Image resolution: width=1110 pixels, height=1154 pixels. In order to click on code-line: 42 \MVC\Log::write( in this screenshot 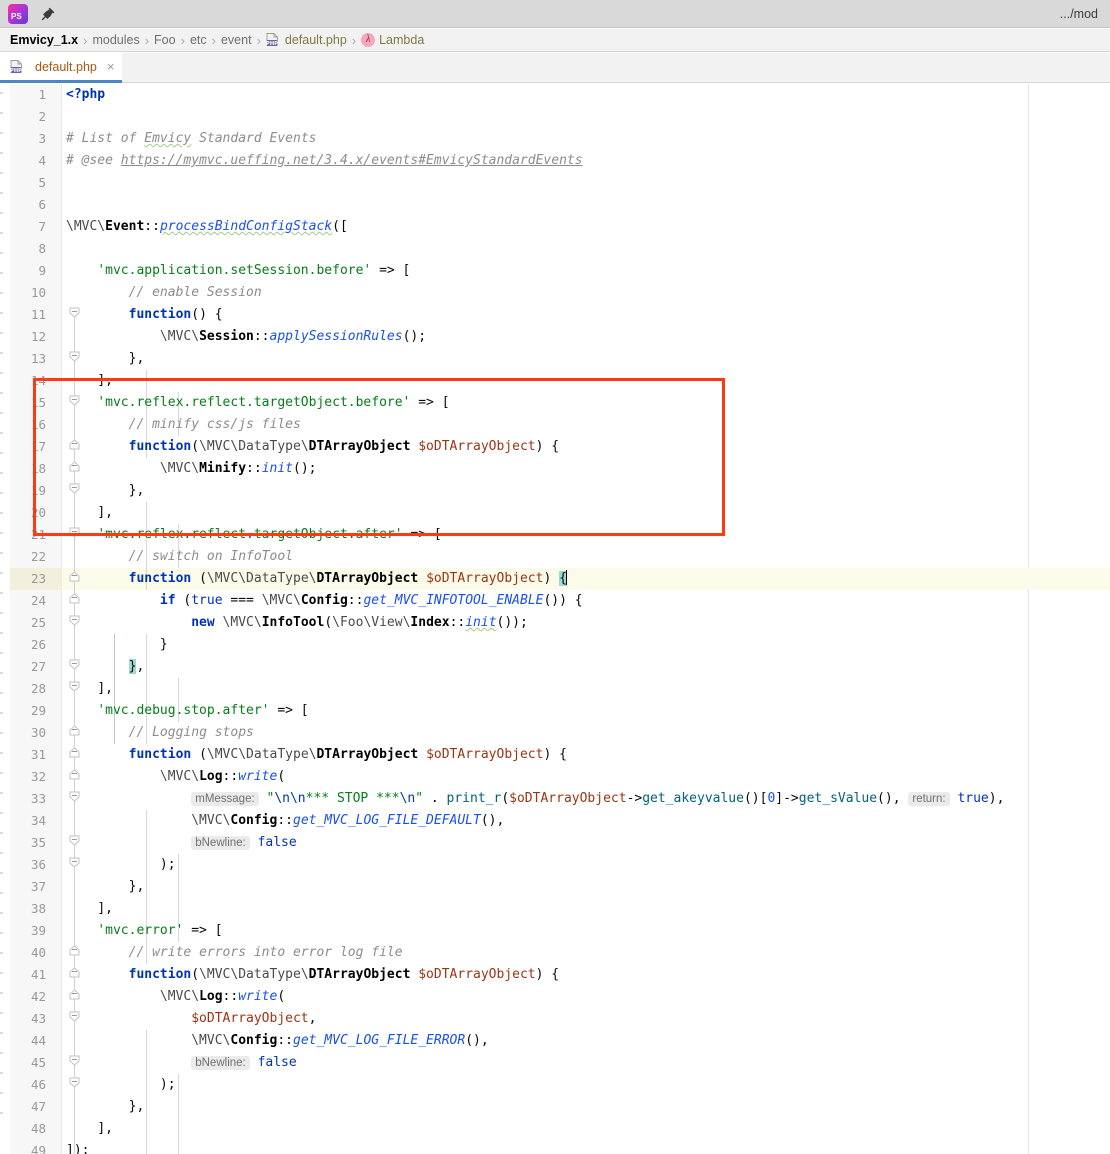, I will do `click(555, 997)`.